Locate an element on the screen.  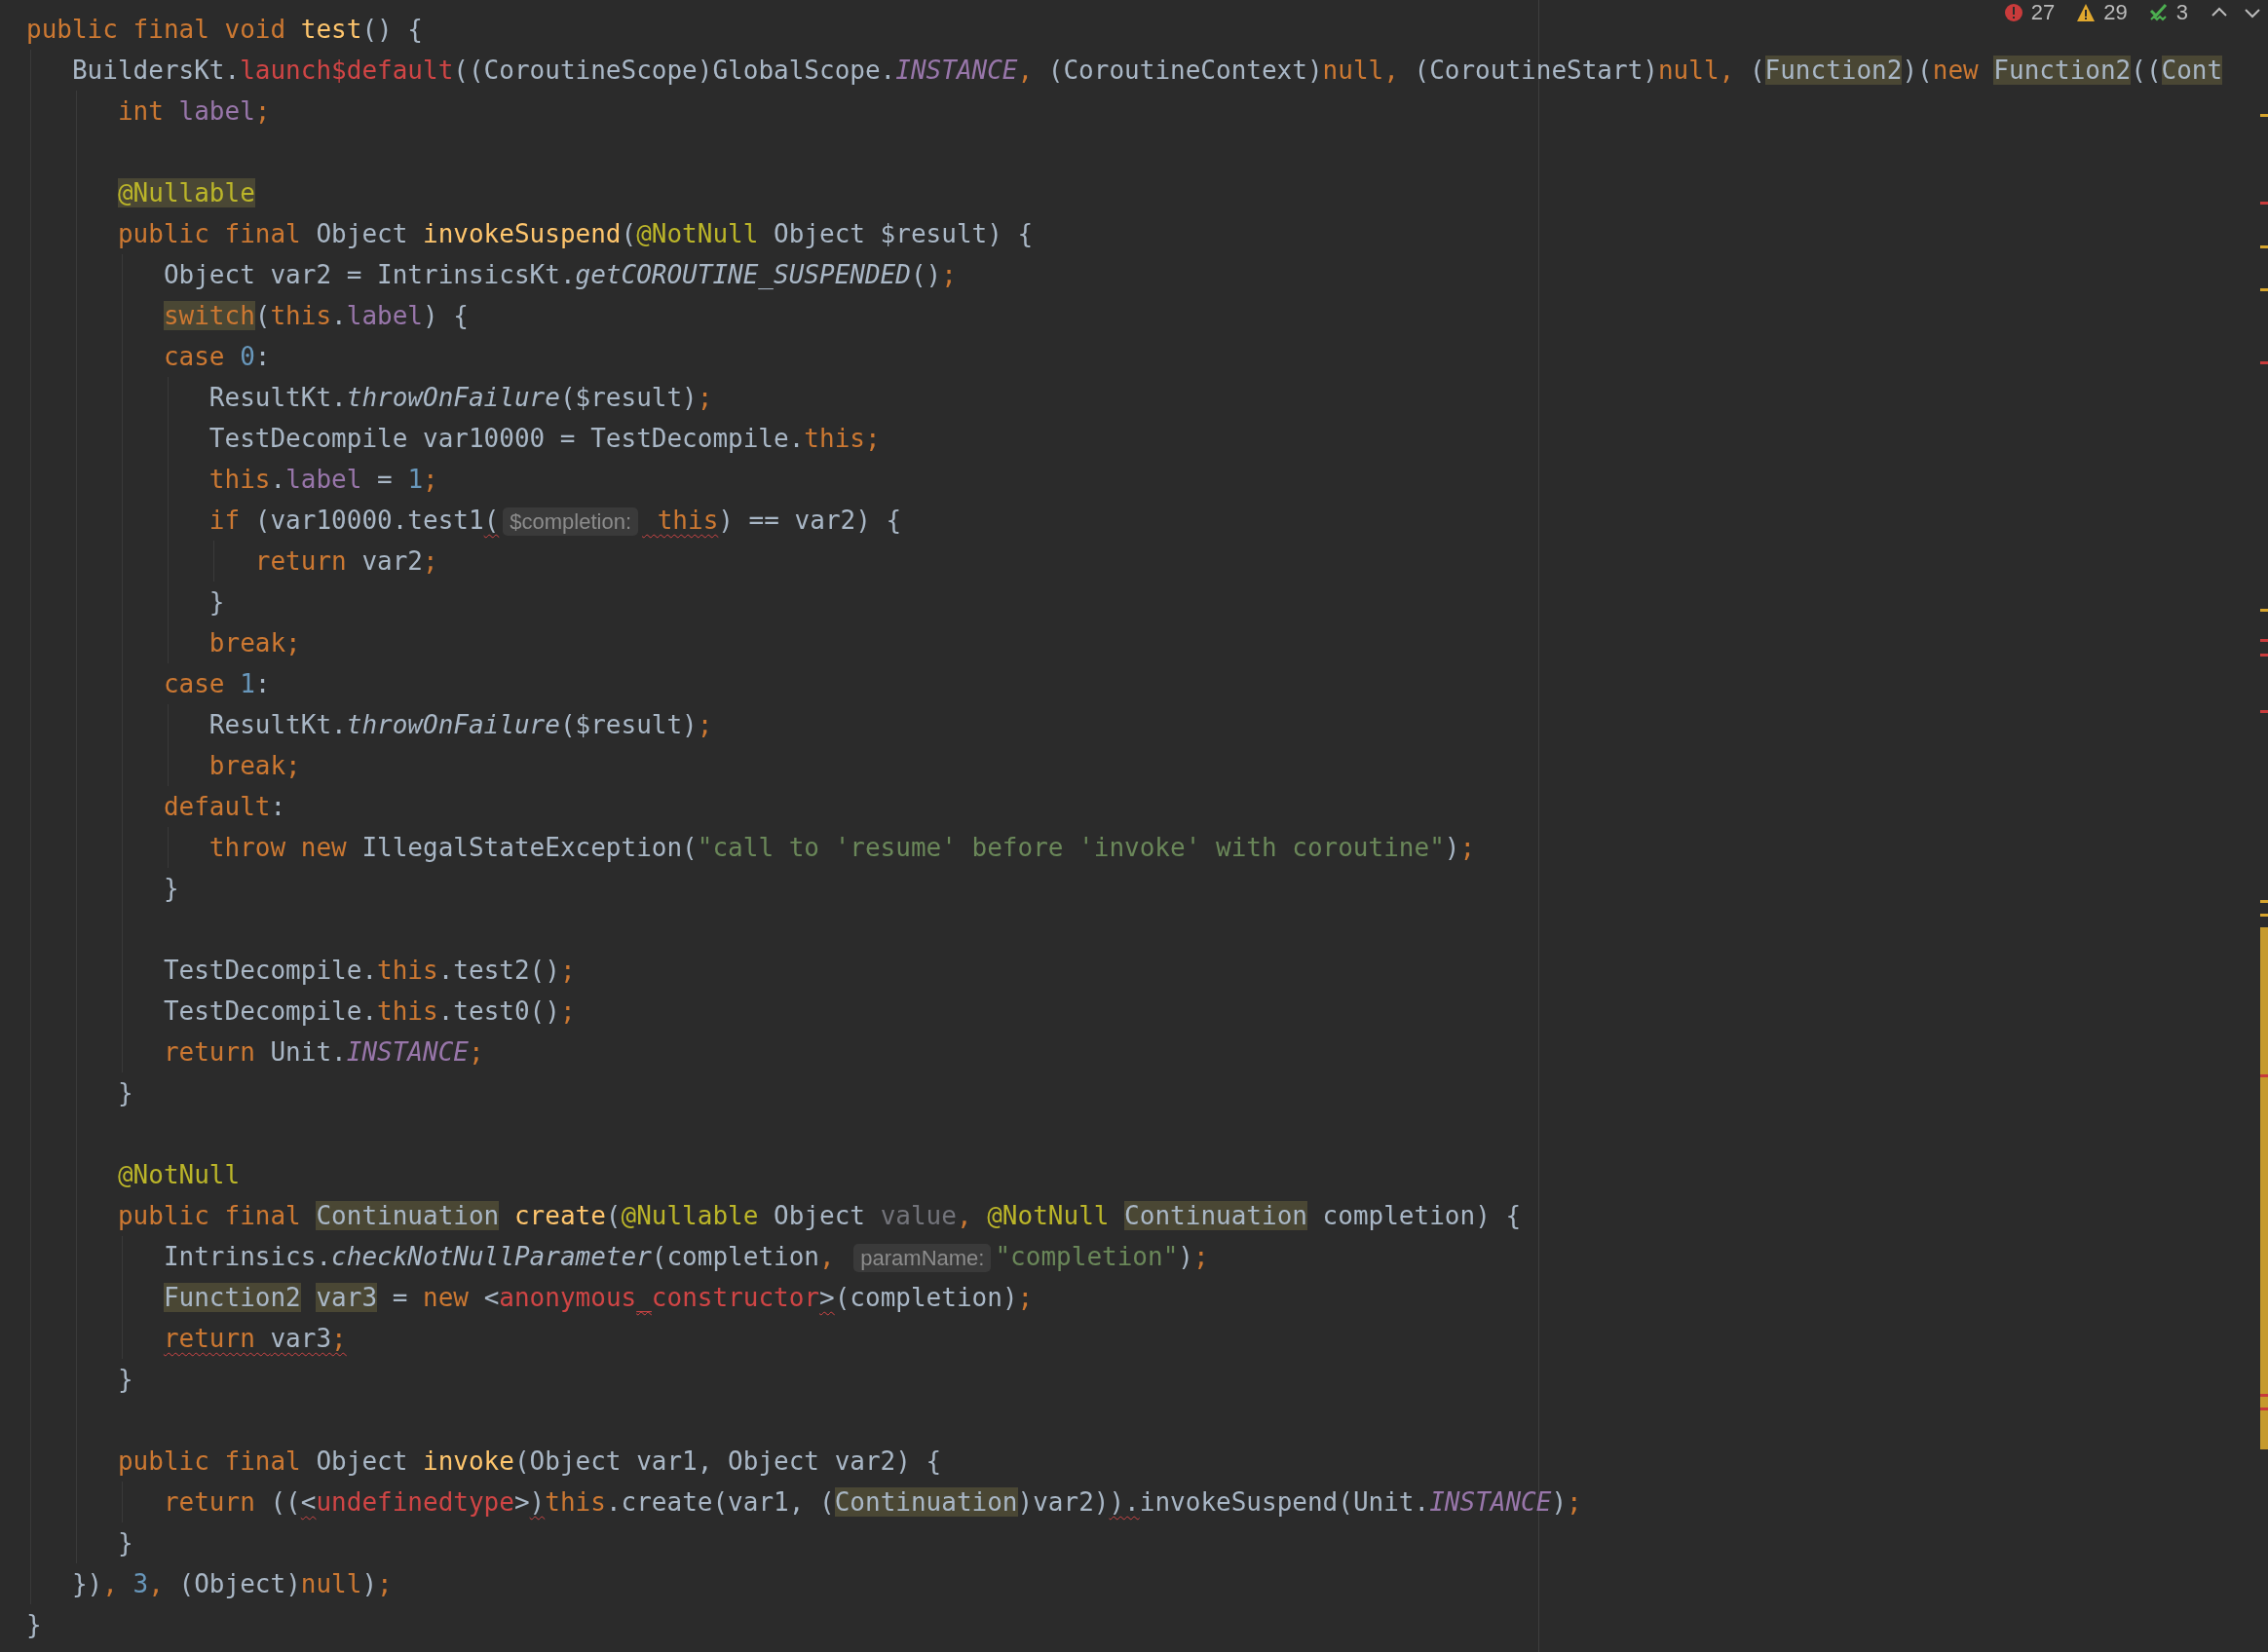
code-line: this.label = 1; is located at coordinates (323, 480).